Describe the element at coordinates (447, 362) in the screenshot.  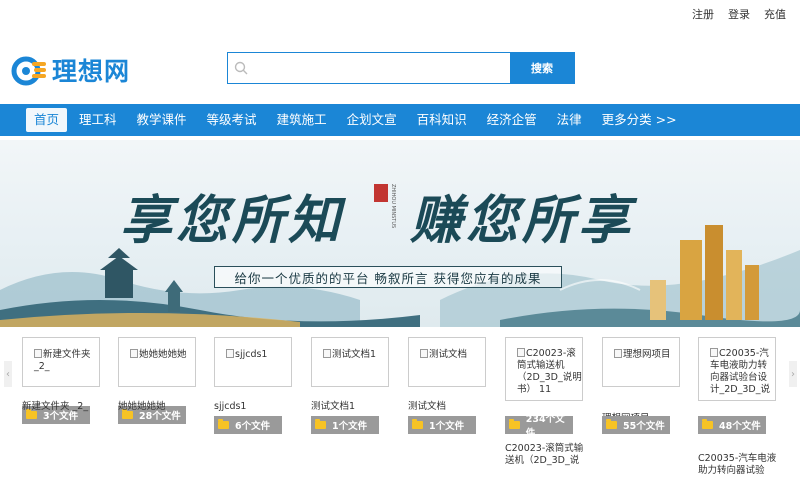
I see `file-thumbnail: 测试文档` at that location.